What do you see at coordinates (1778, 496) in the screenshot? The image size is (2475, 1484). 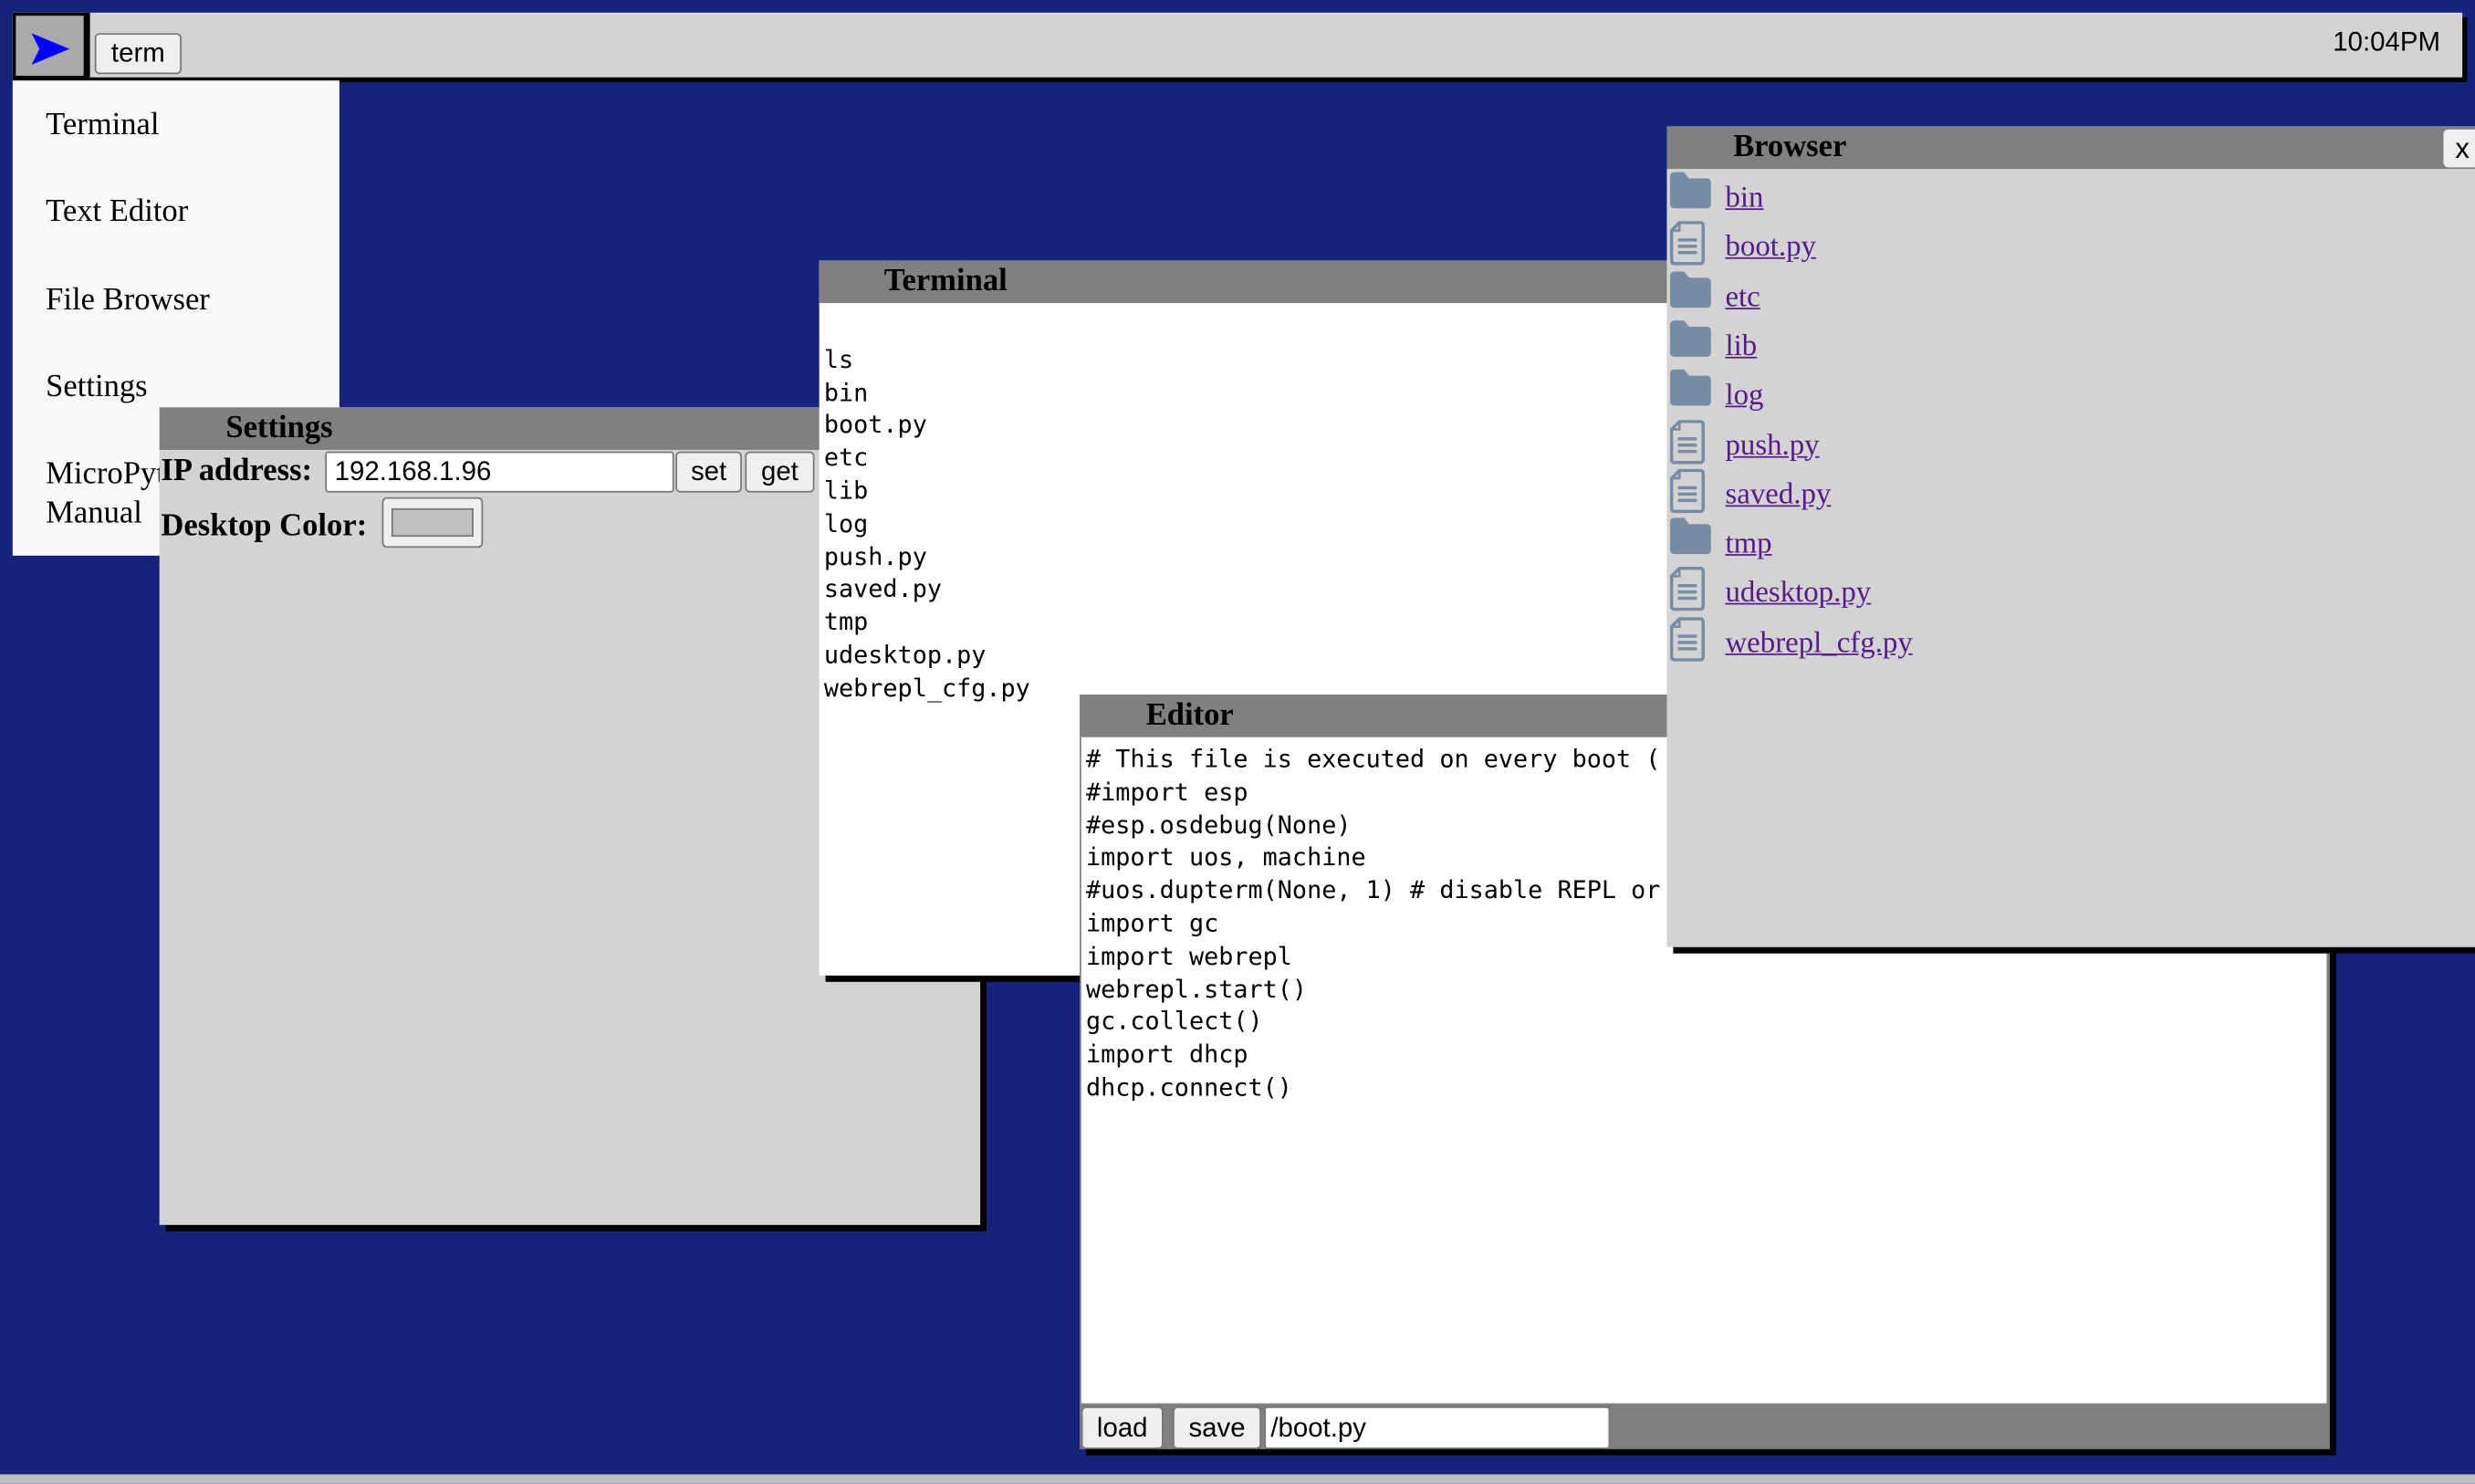 I see `file-link: saved.py` at bounding box center [1778, 496].